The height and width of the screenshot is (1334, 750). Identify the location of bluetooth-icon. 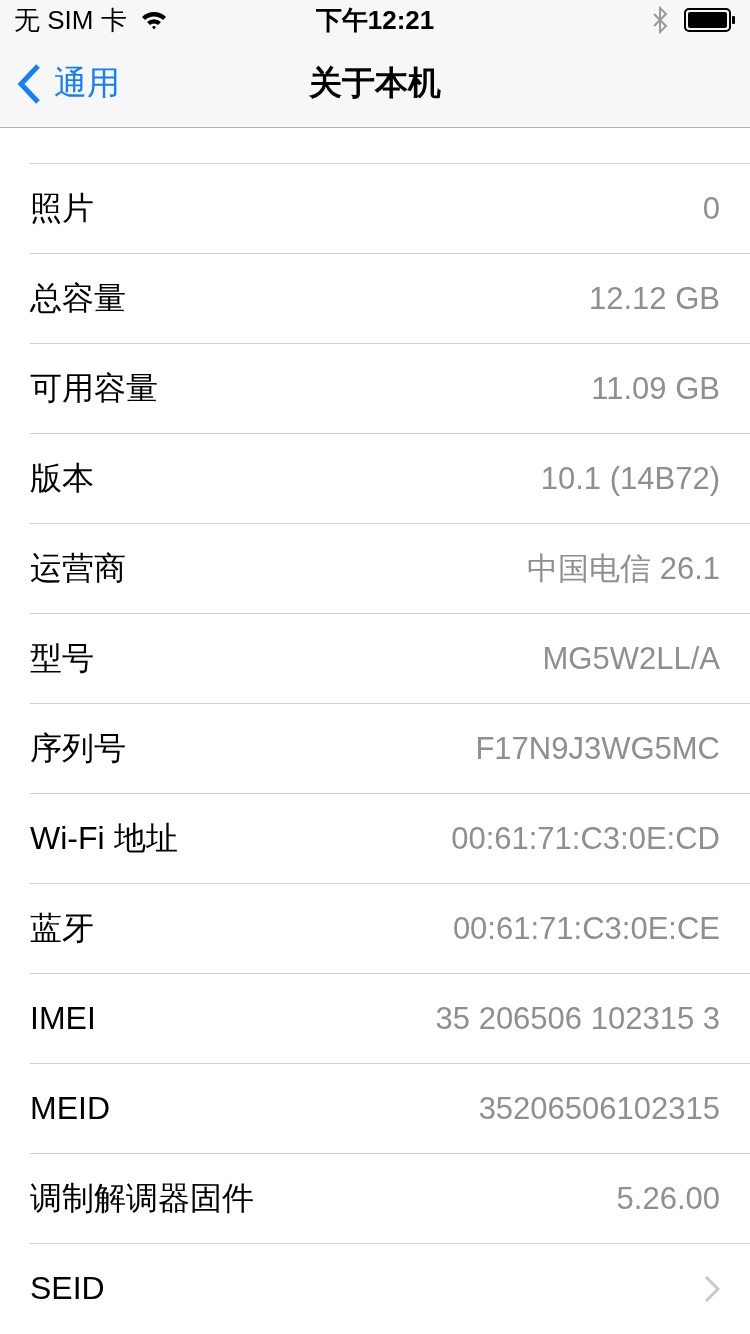
(660, 20).